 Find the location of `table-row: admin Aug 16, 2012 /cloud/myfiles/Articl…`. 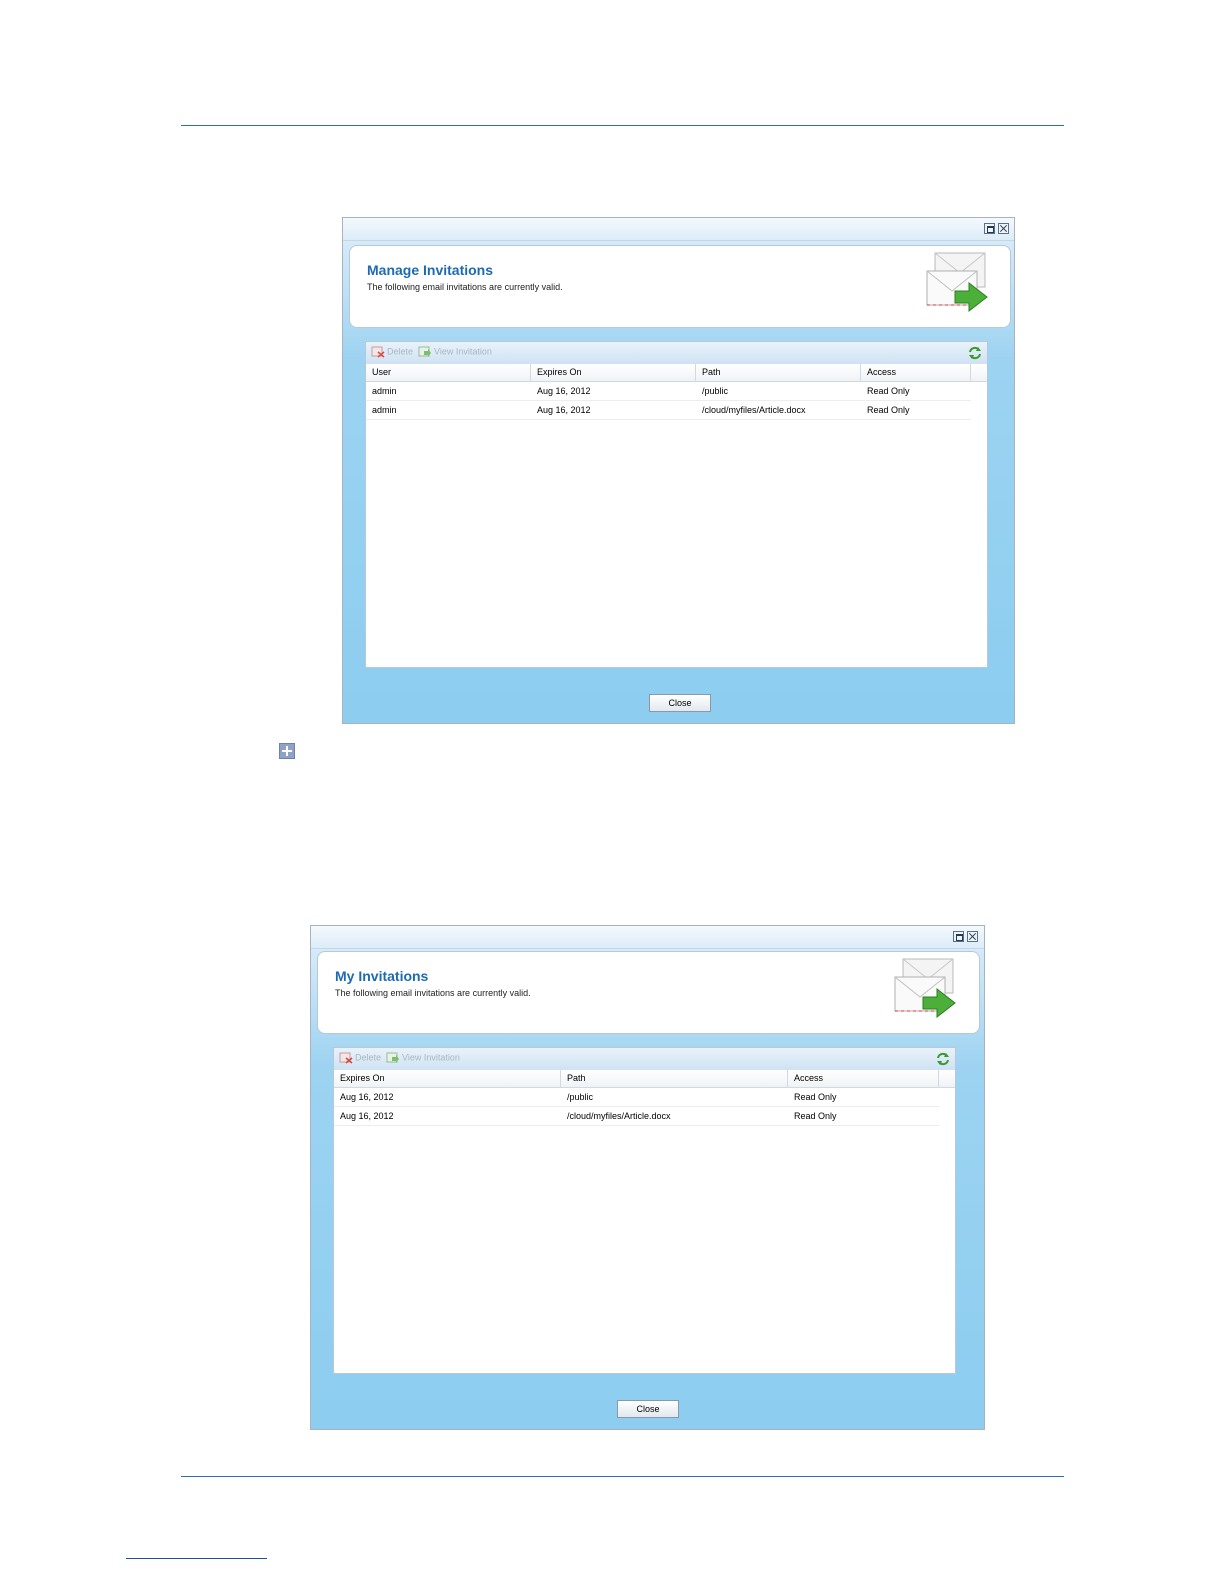

table-row: admin Aug 16, 2012 /cloud/myfiles/Articl… is located at coordinates (668, 410).